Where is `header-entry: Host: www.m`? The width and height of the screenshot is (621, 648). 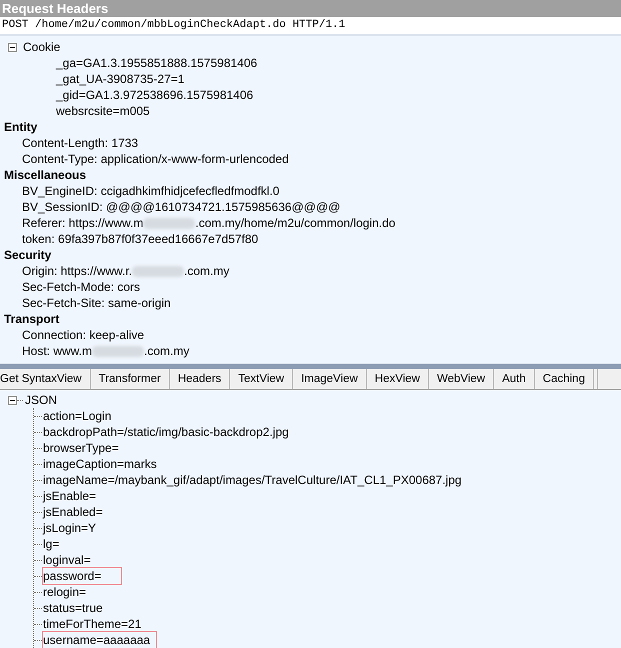
header-entry: Host: www.m is located at coordinates (57, 351).